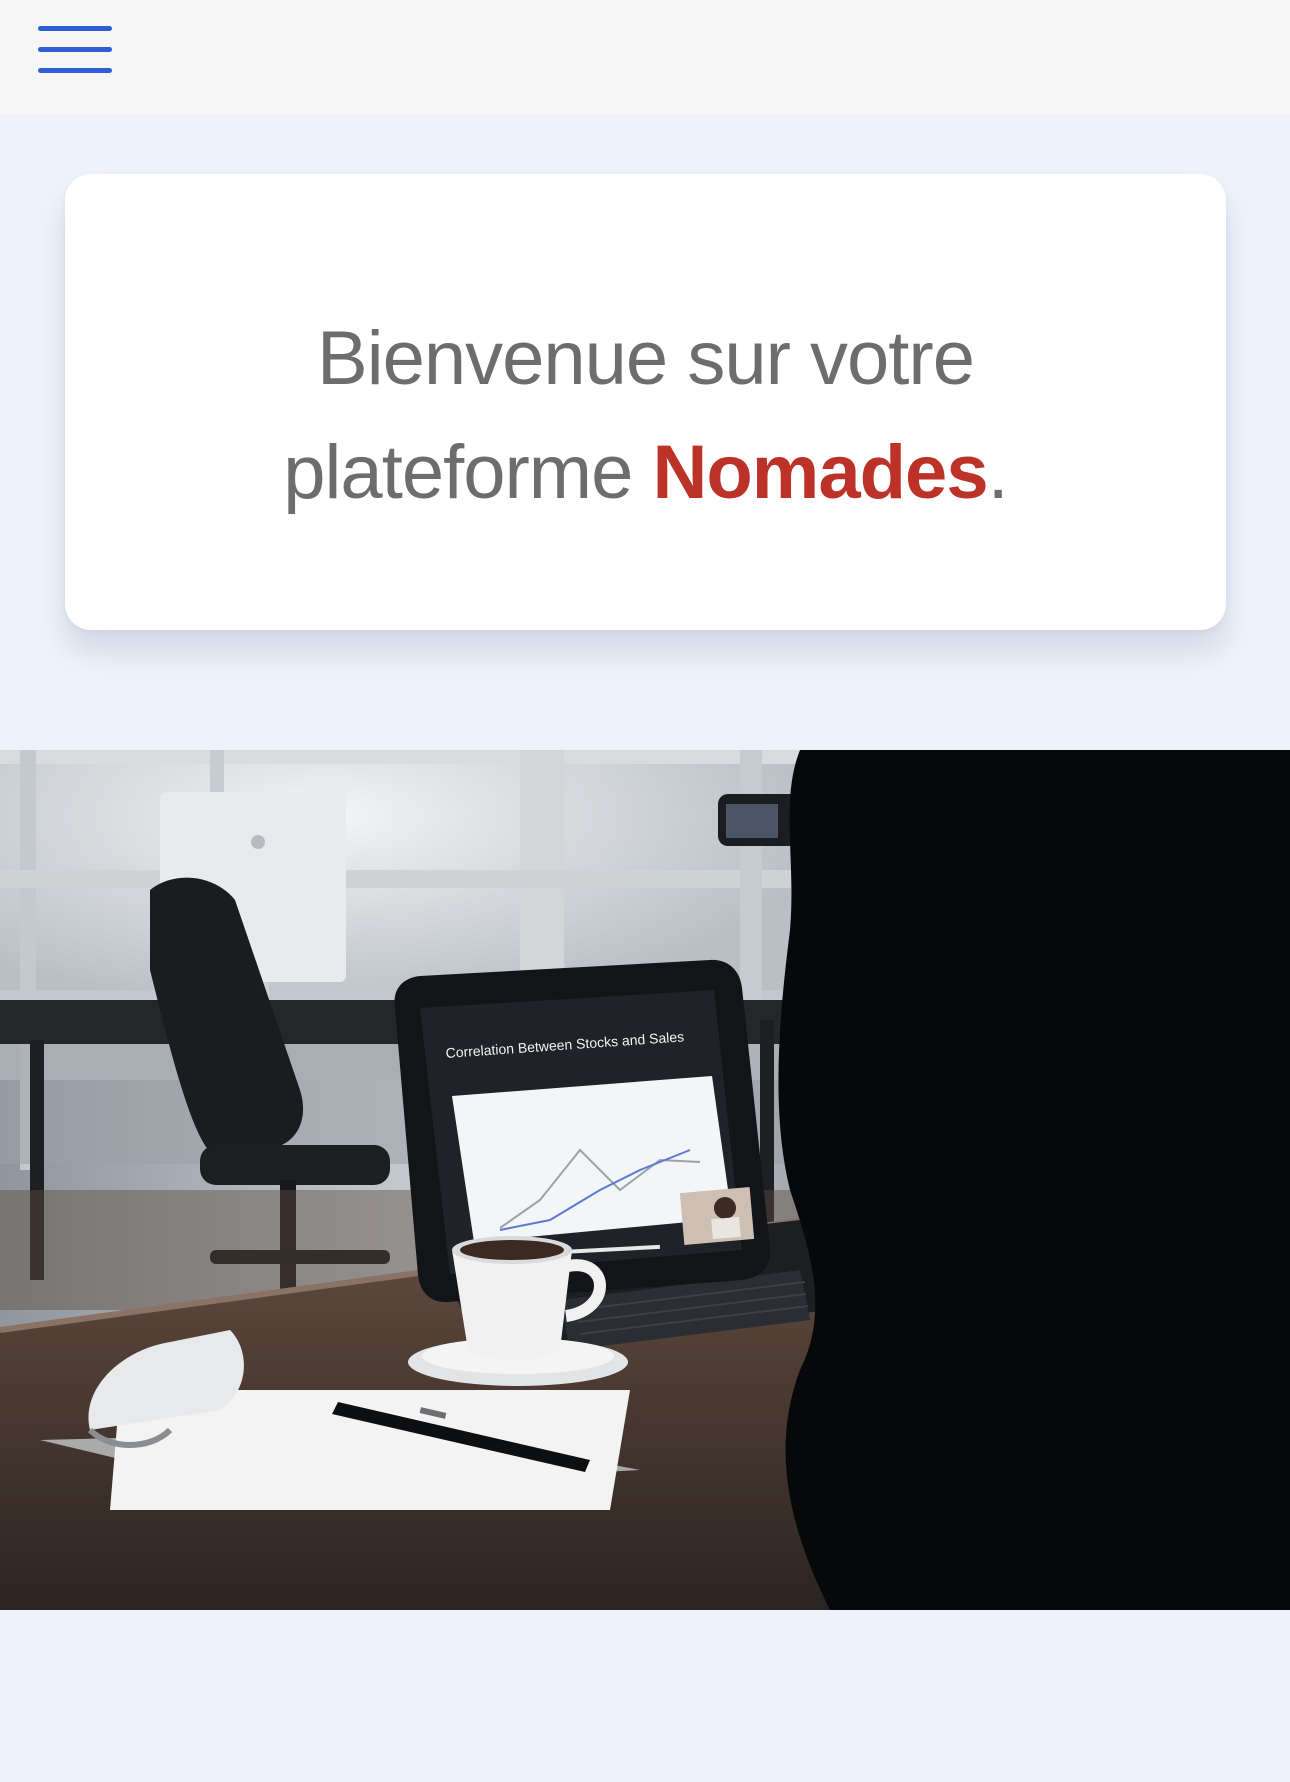 The image size is (1290, 1782). I want to click on welcome-line-1: Bienvenue sur votre, so click(646, 358).